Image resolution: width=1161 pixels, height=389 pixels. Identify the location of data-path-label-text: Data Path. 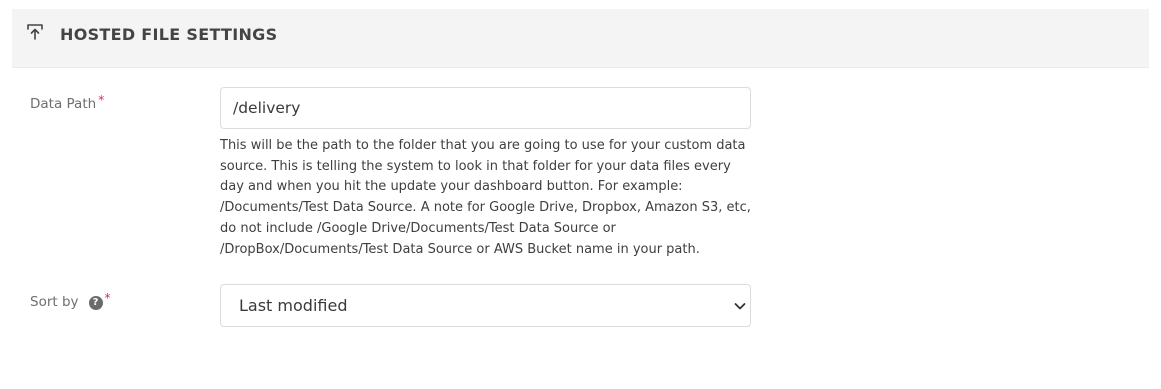
(63, 104).